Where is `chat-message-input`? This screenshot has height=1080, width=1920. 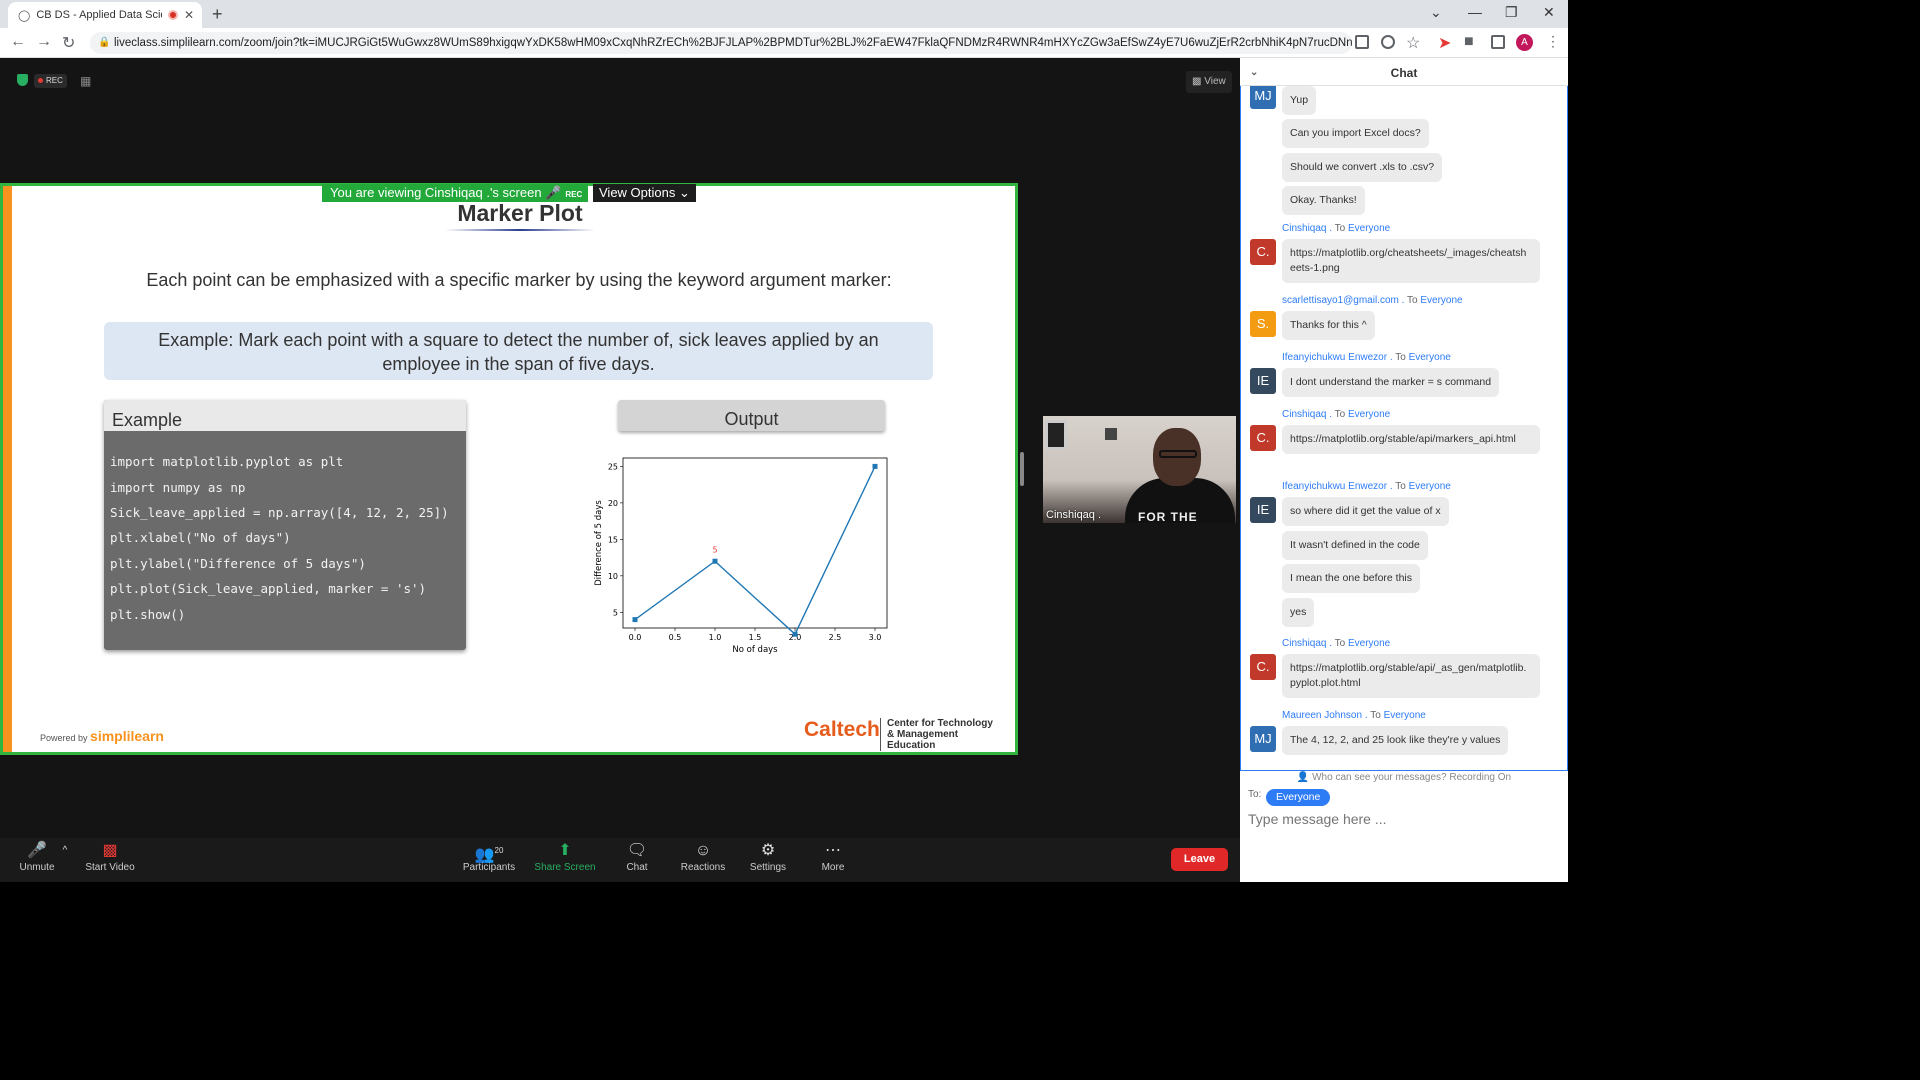
chat-message-input is located at coordinates (1398, 819).